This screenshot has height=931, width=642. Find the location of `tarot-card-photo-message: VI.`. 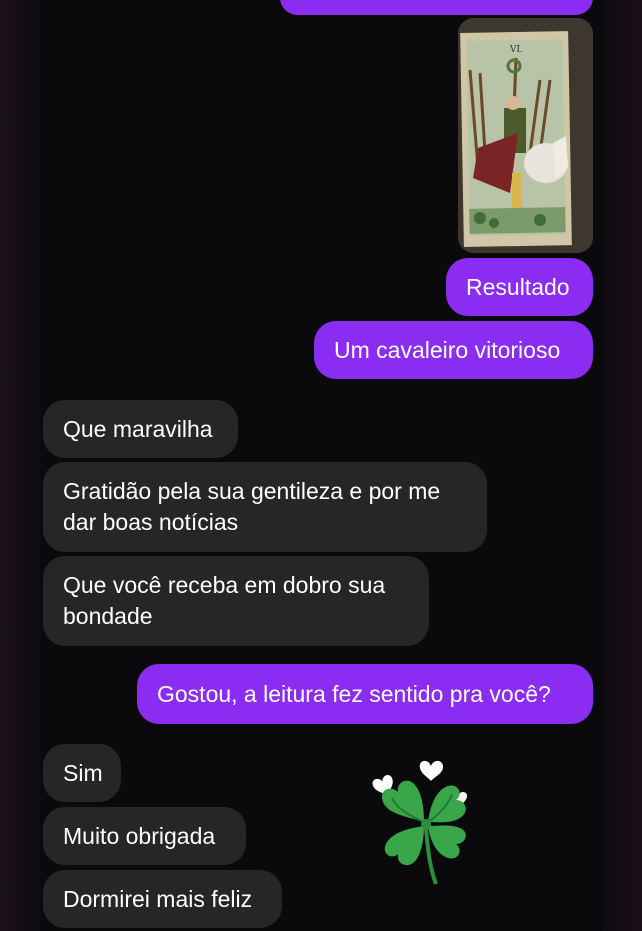

tarot-card-photo-message: VI. is located at coordinates (525, 135).